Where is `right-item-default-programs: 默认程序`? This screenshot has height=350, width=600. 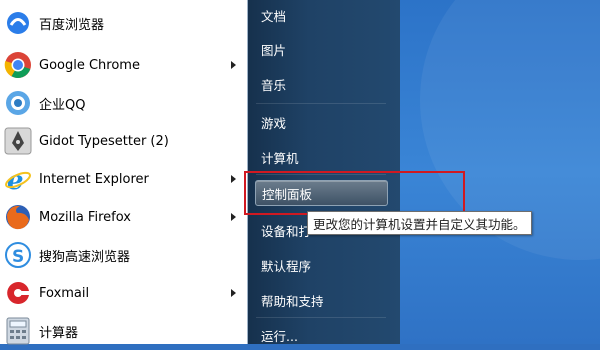 right-item-default-programs: 默认程序 is located at coordinates (286, 265).